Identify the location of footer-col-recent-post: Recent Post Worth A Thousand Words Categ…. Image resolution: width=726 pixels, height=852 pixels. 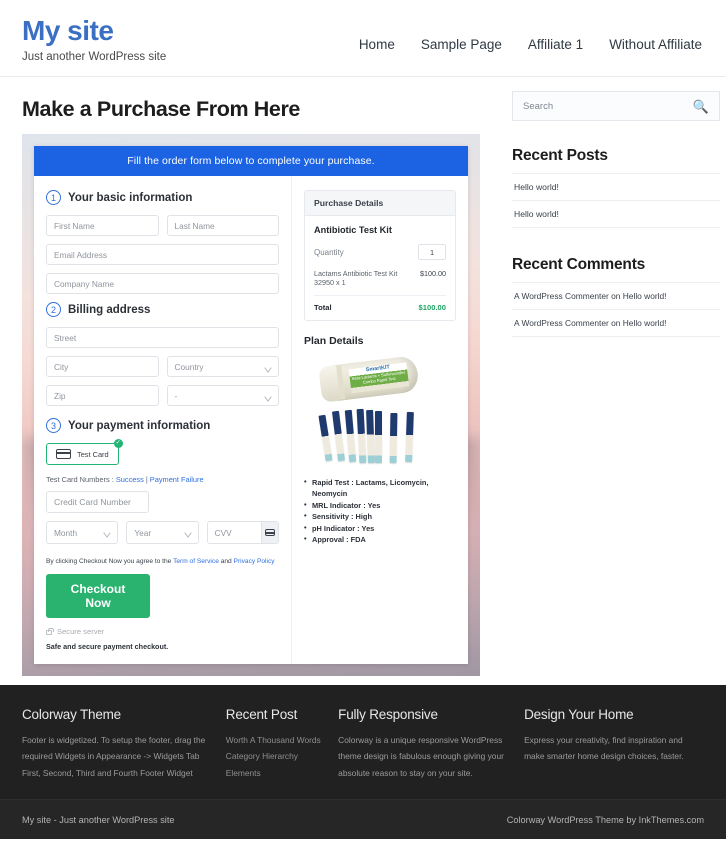
(282, 744).